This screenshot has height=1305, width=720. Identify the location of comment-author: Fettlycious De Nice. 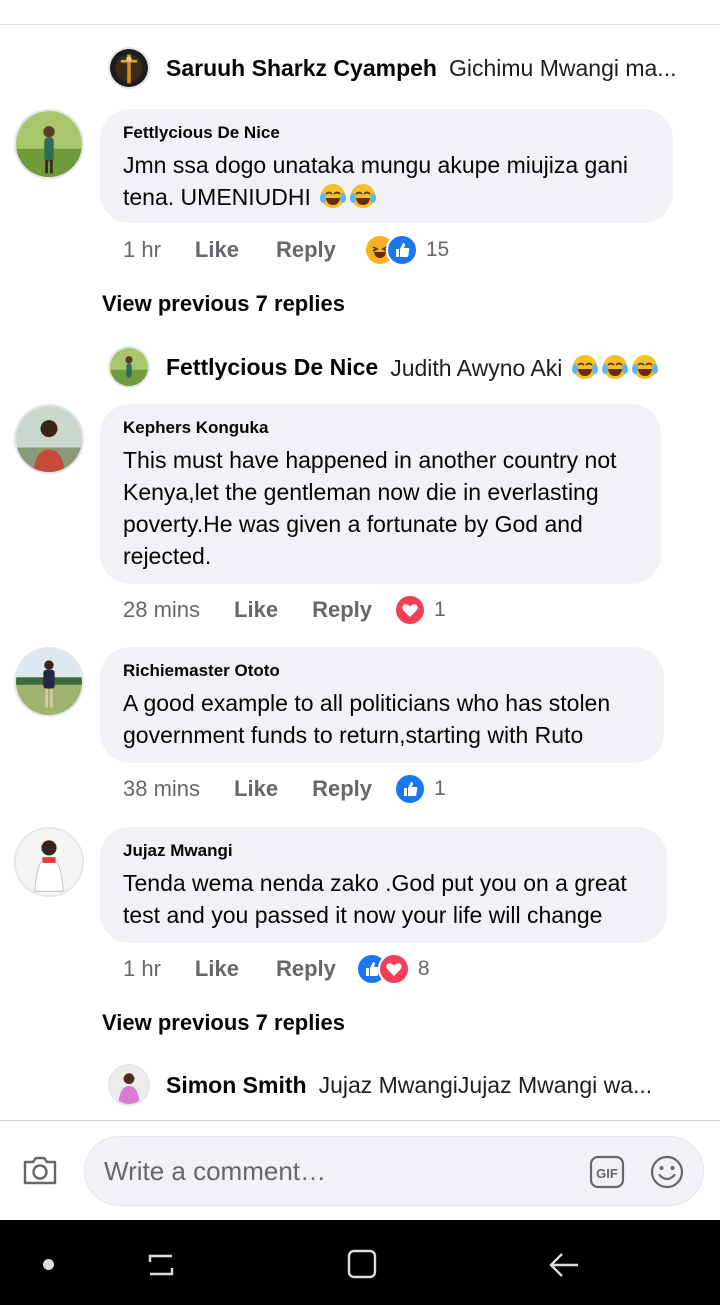
(387, 133).